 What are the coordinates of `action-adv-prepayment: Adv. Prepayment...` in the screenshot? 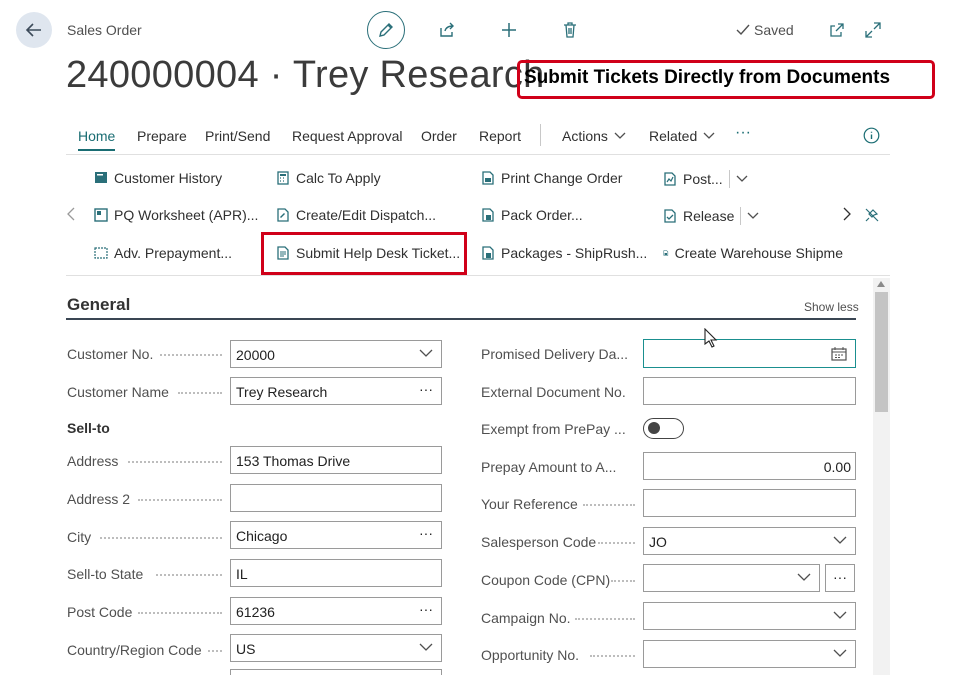 It's located at (163, 253).